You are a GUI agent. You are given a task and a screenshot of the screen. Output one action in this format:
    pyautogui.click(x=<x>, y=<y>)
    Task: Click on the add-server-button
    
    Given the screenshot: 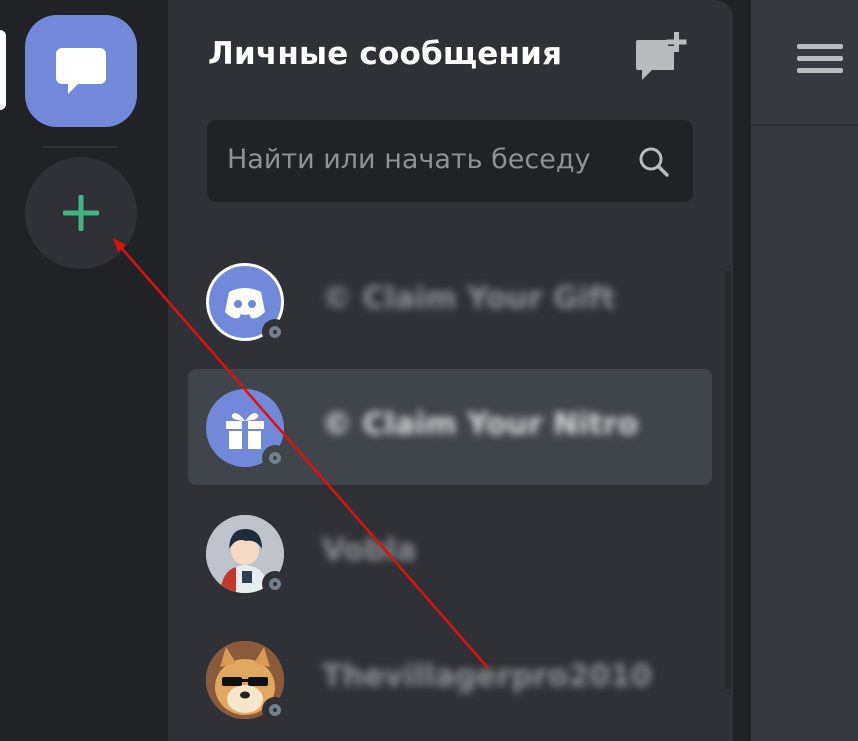 What is the action you would take?
    pyautogui.click(x=81, y=213)
    